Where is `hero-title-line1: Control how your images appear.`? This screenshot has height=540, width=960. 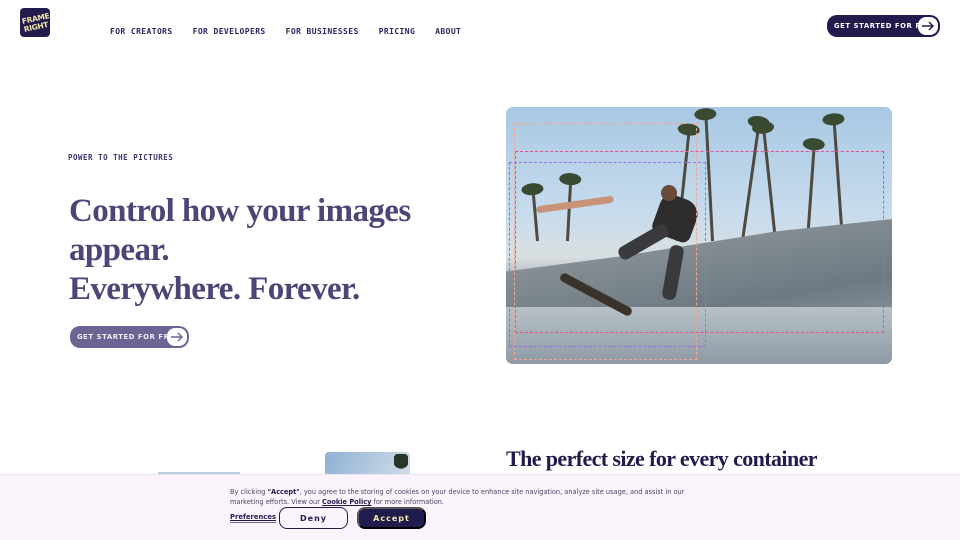 hero-title-line1: Control how your images appear. is located at coordinates (240, 230).